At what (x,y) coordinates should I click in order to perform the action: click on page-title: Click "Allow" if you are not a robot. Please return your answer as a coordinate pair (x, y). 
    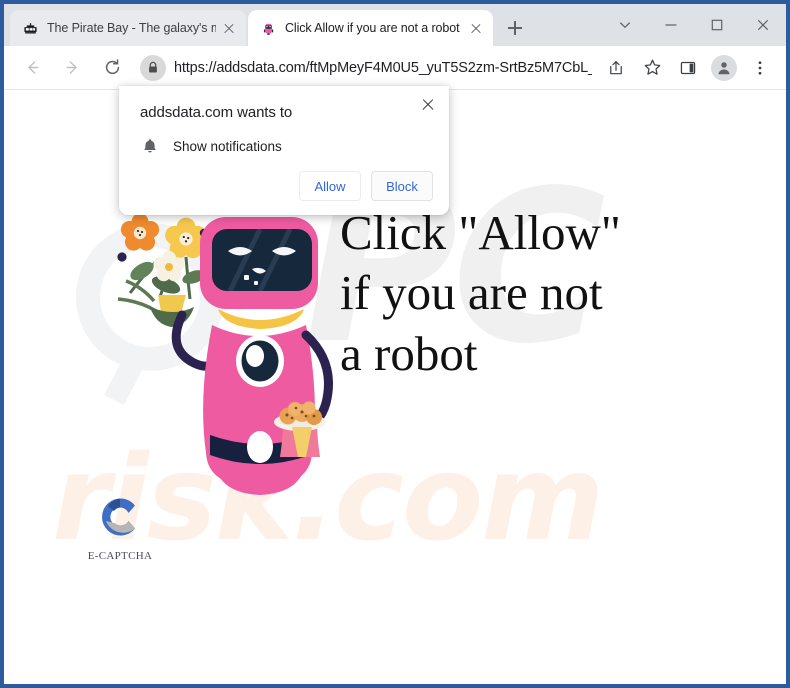
    Looking at the image, I should click on (540, 293).